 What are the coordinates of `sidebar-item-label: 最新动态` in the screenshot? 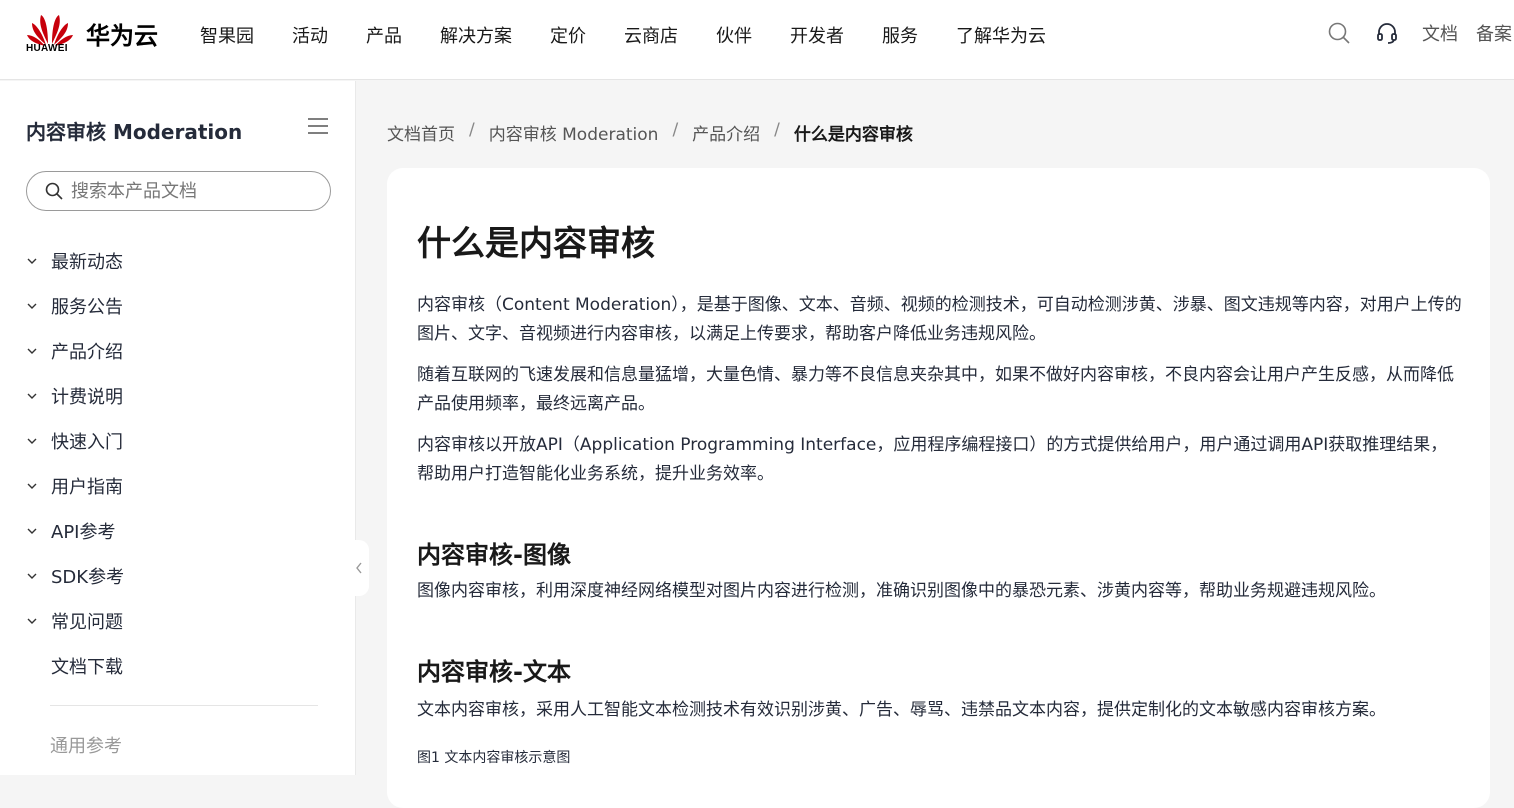 It's located at (87, 262).